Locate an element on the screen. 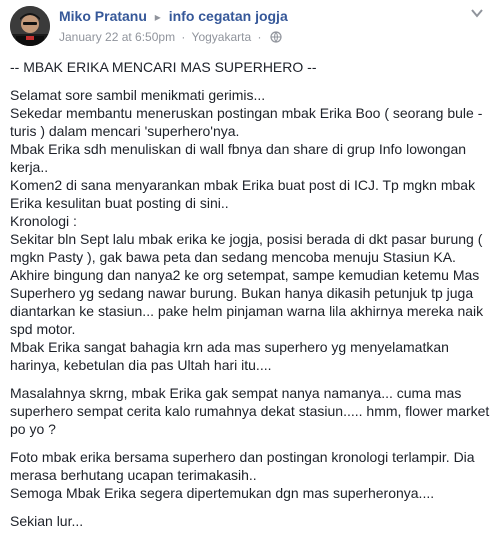  more-options-button is located at coordinates (477, 13).